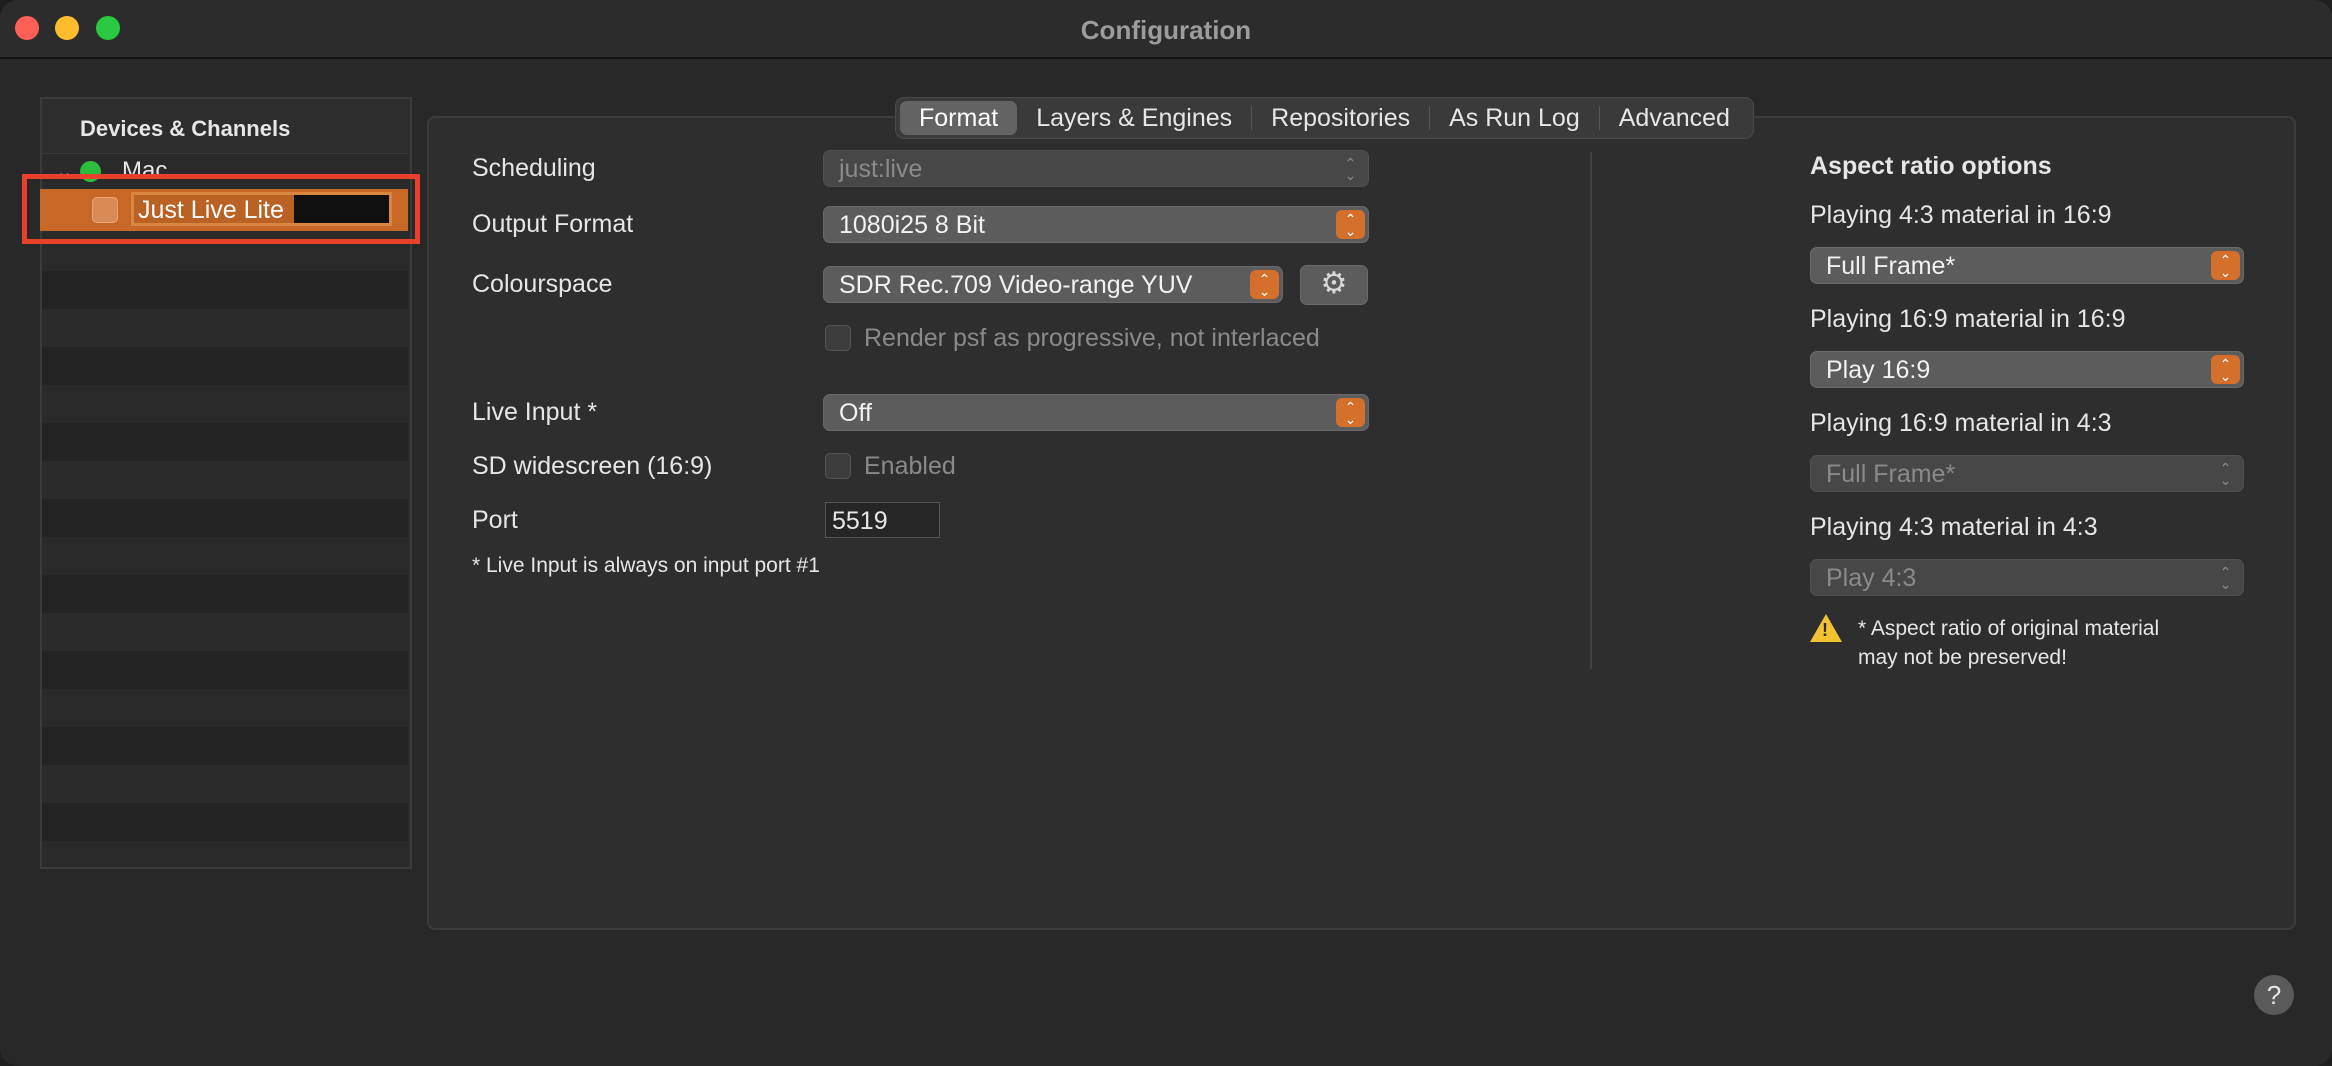 The width and height of the screenshot is (2332, 1066). What do you see at coordinates (535, 412) in the screenshot?
I see `live-input-label: Live Input *` at bounding box center [535, 412].